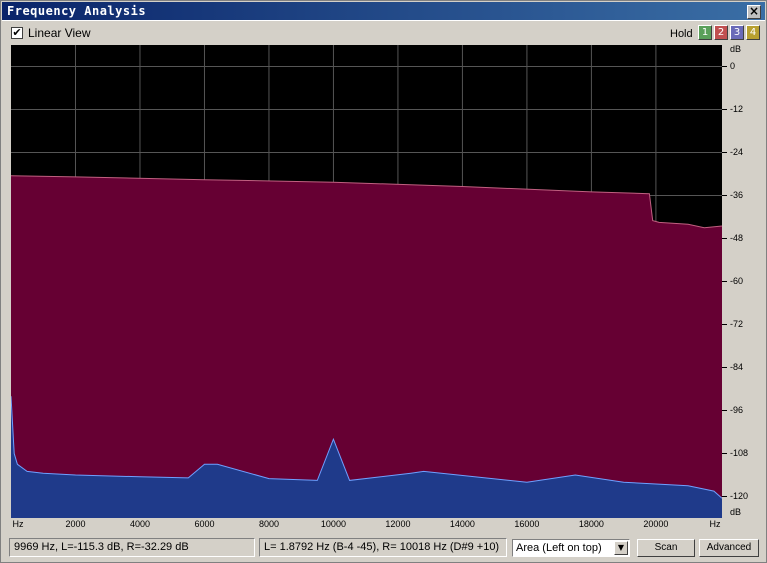 The height and width of the screenshot is (563, 767). Describe the element at coordinates (739, 495) in the screenshot. I see `y-tick-label: -120` at that location.